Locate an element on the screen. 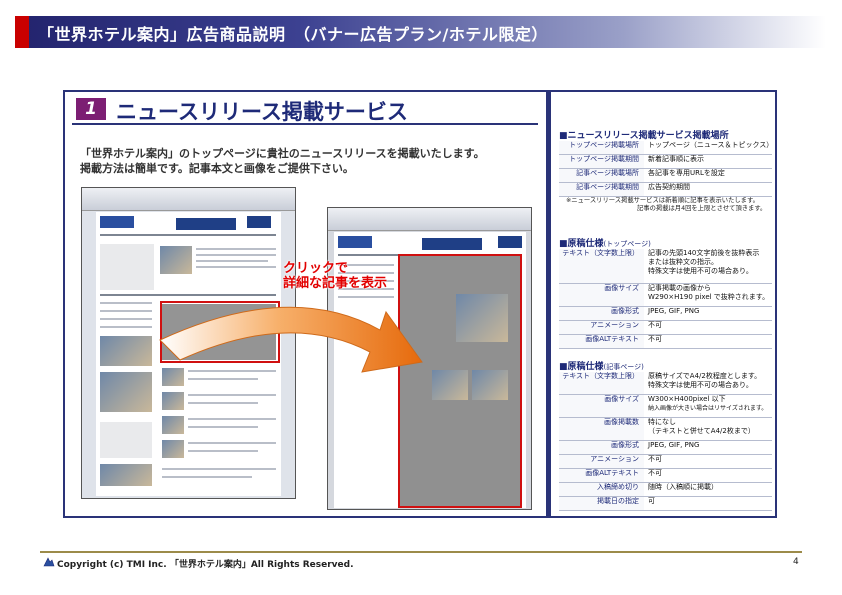 The height and width of the screenshot is (595, 842). intro-text-line1: 「世界ホテル案内」のトップページに貴社のニュースリリースを掲載いたします。 is located at coordinates (282, 153).